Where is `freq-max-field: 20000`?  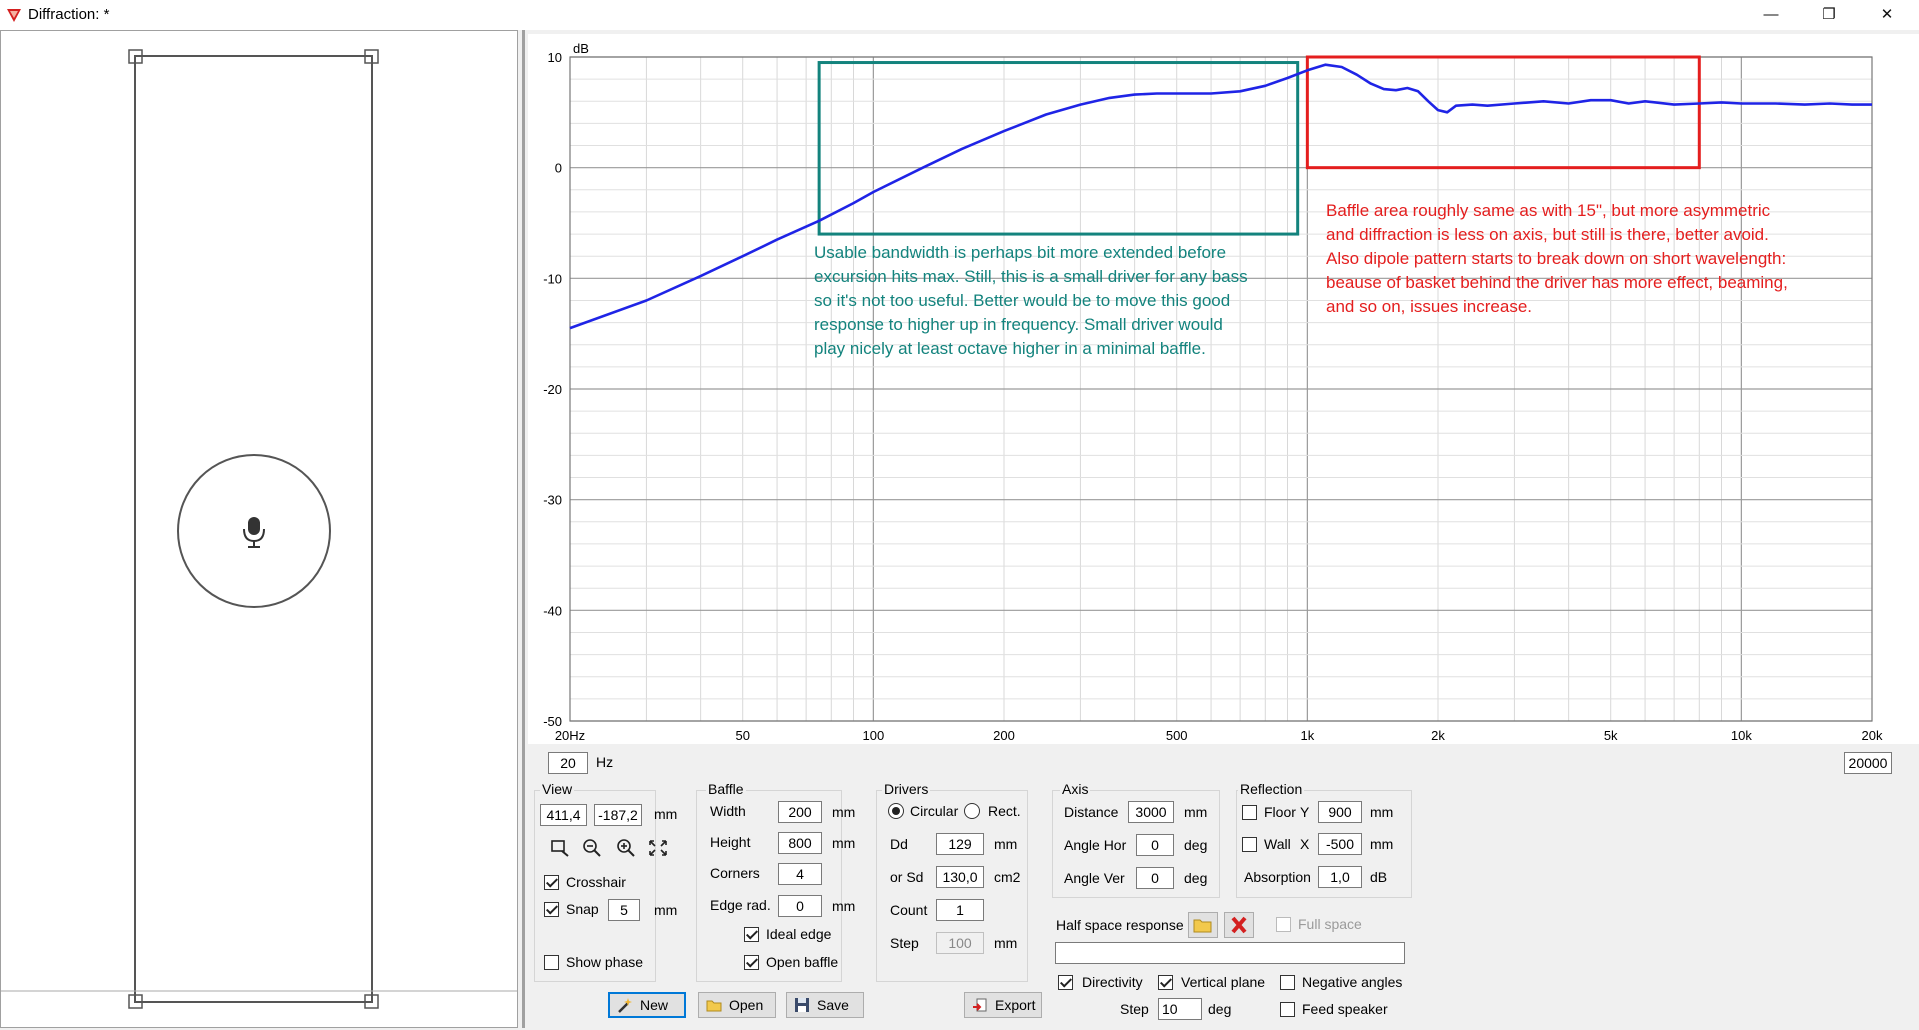
freq-max-field: 20000 is located at coordinates (1868, 763).